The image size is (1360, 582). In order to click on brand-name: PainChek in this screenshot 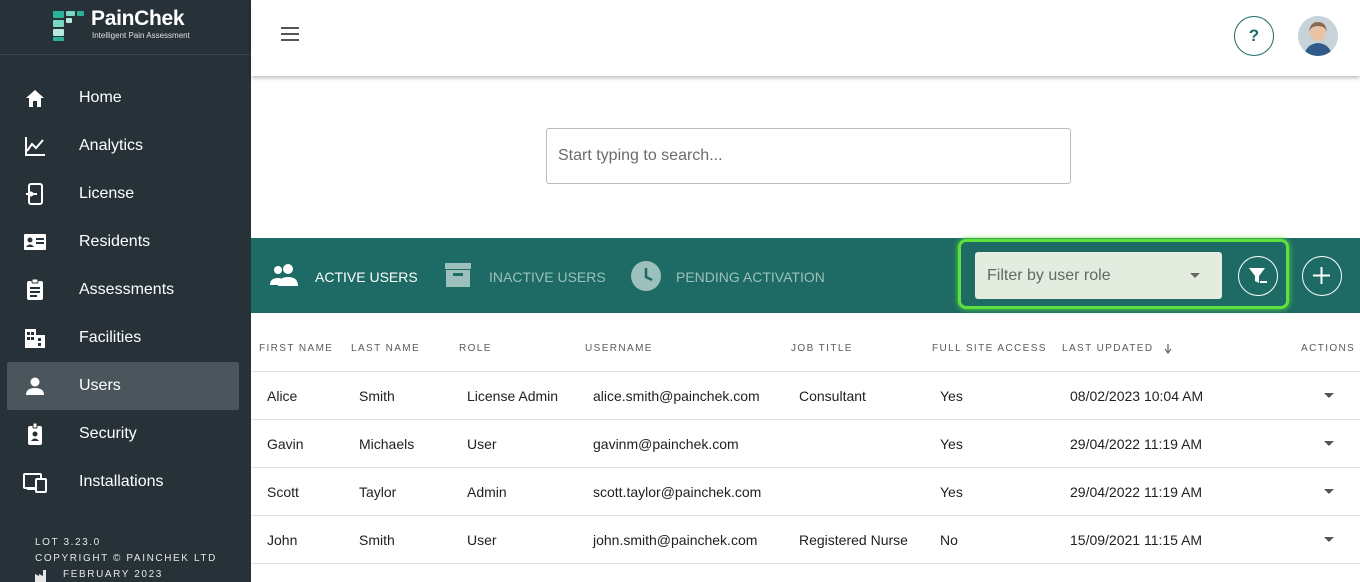, I will do `click(138, 18)`.